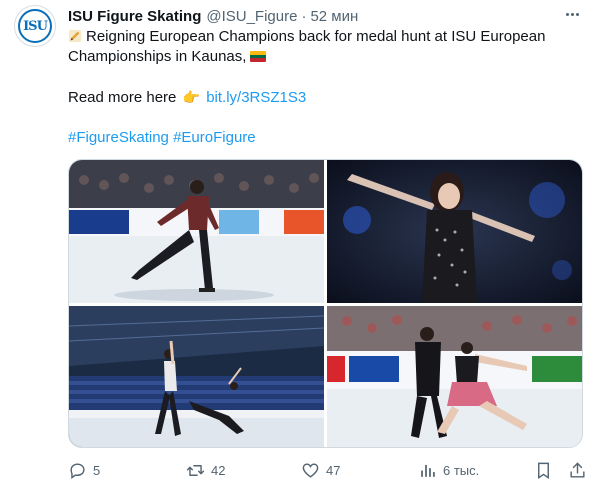 The width and height of the screenshot is (615, 493). What do you see at coordinates (334, 16) in the screenshot?
I see `timestamp: 52 мин` at bounding box center [334, 16].